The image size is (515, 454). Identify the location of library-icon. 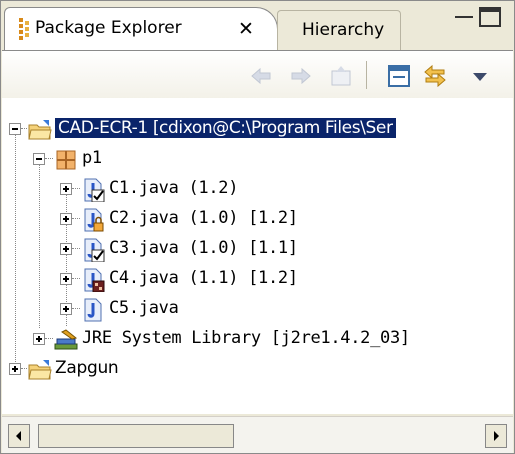
(66, 339).